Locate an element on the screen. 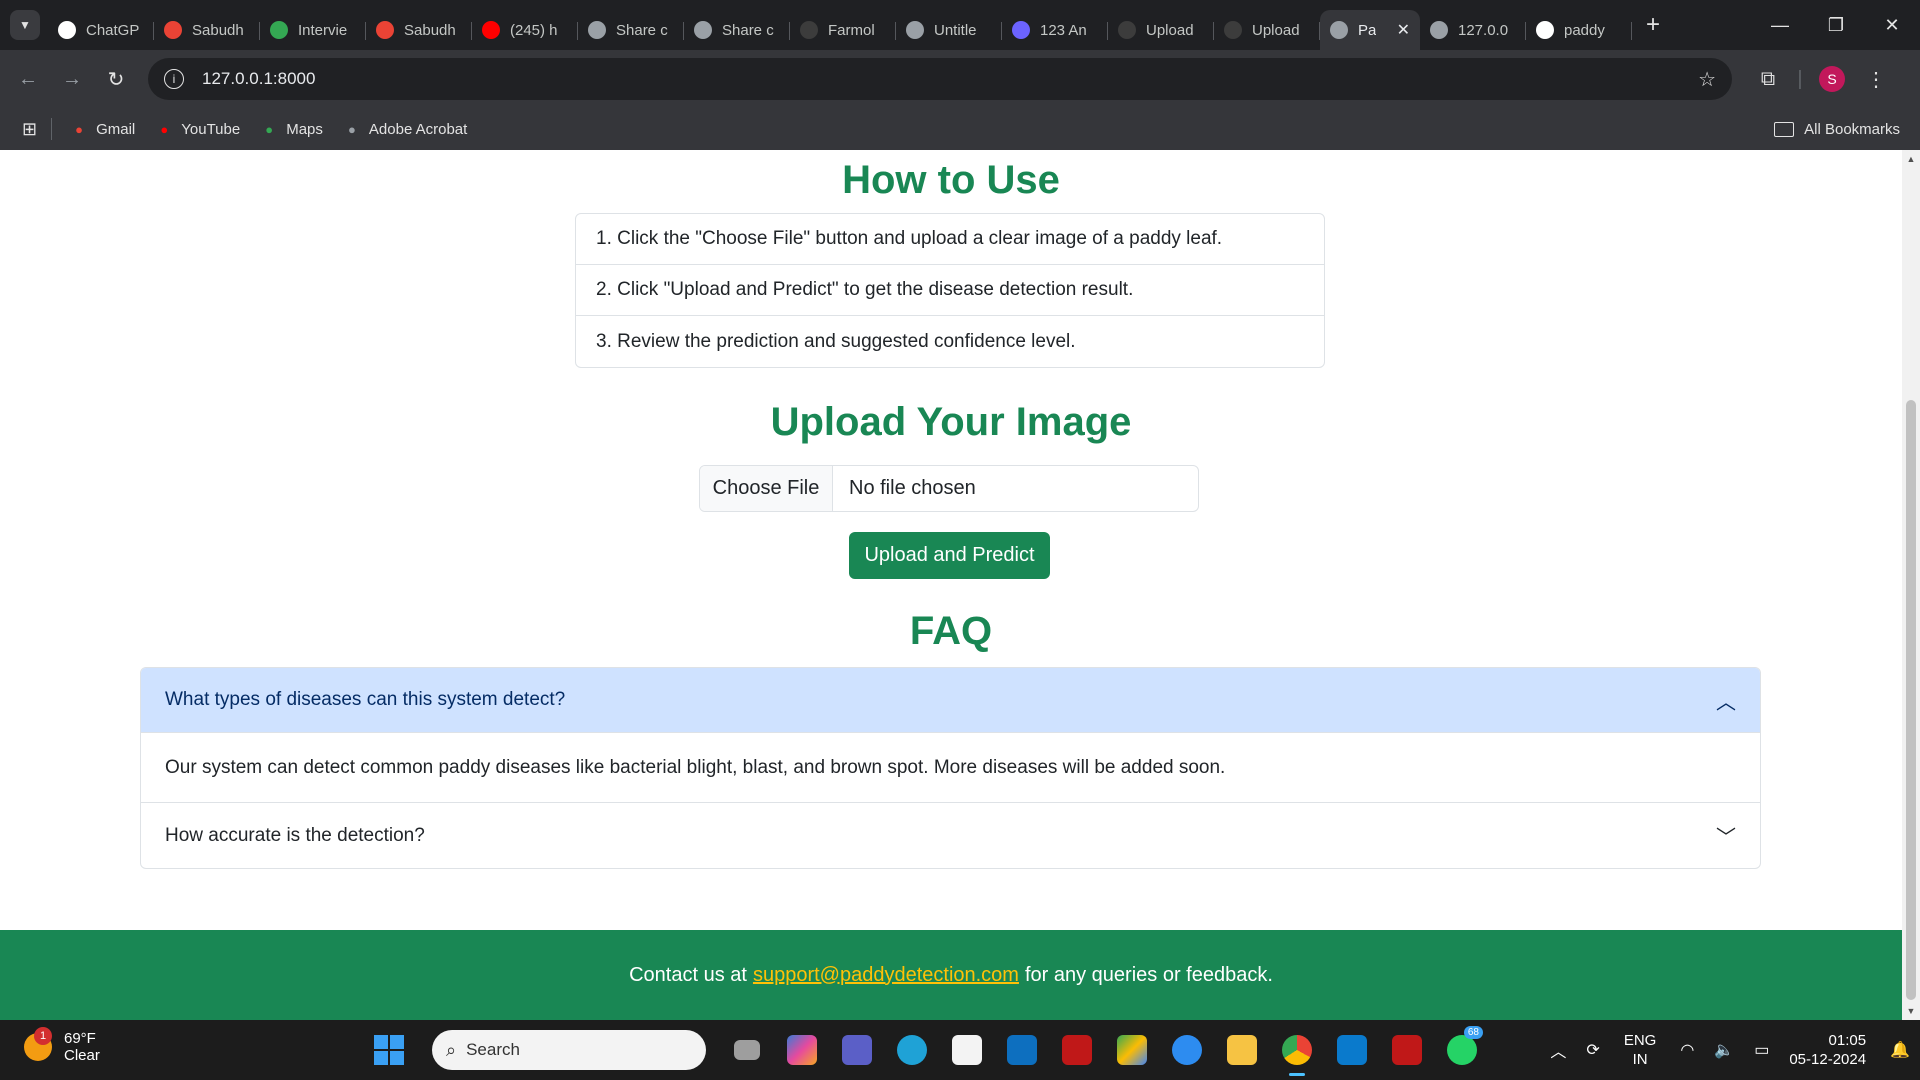 This screenshot has width=1920, height=1080. vscode-icon is located at coordinates (1352, 1050).